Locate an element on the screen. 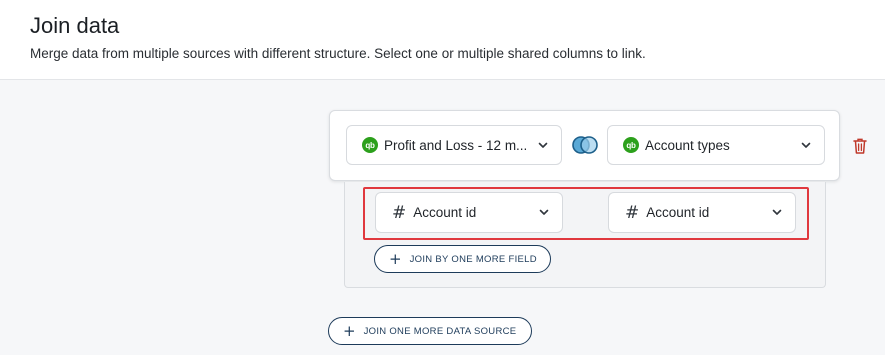 This screenshot has width=885, height=355. right-source-label: Account types is located at coordinates (687, 145).